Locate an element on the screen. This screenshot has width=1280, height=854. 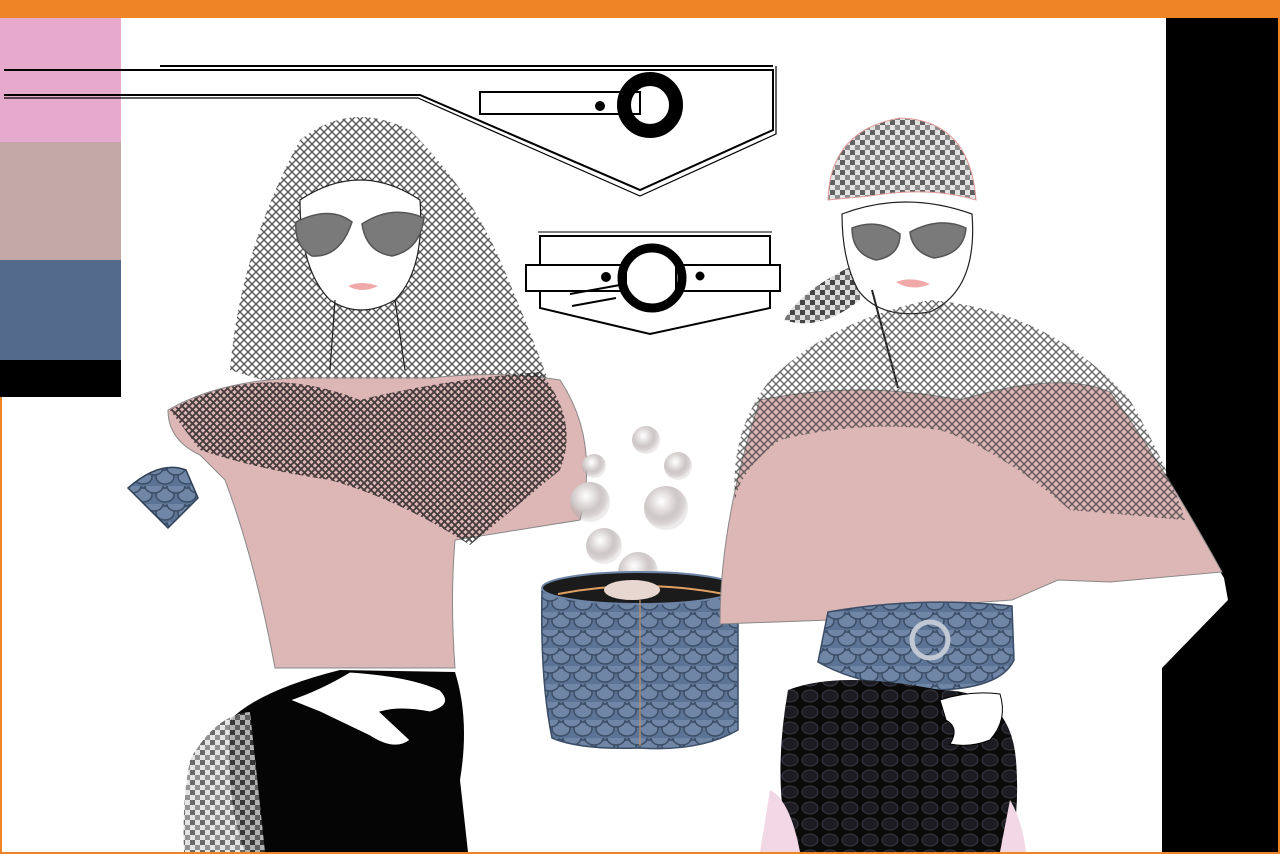
face-right is located at coordinates (907, 258).